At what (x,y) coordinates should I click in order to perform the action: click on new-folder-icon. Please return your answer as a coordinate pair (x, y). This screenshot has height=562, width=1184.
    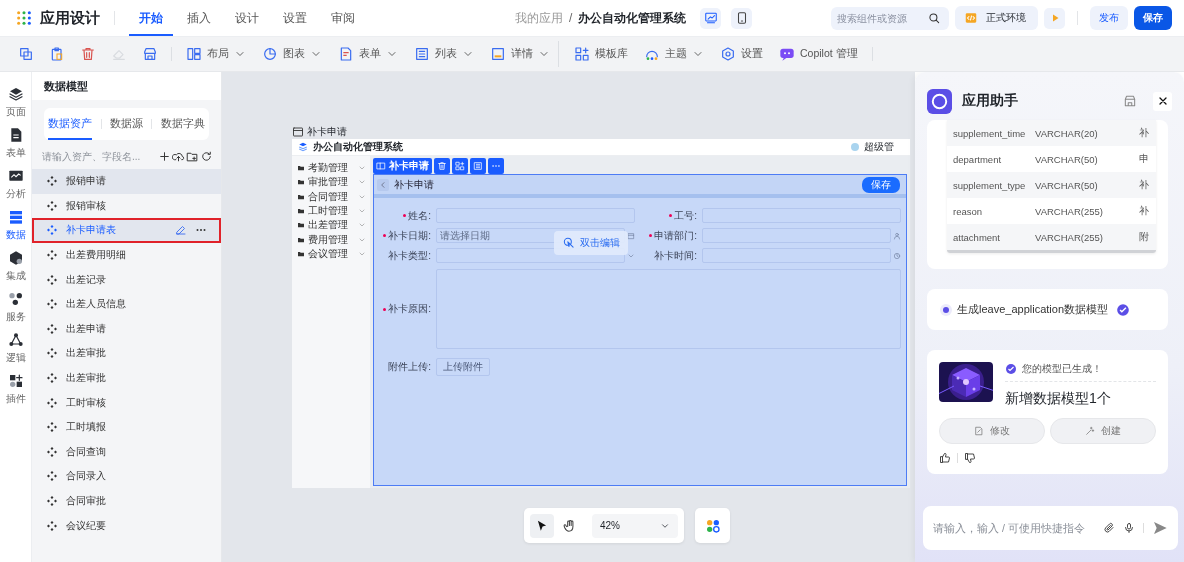
    Looking at the image, I should click on (192, 156).